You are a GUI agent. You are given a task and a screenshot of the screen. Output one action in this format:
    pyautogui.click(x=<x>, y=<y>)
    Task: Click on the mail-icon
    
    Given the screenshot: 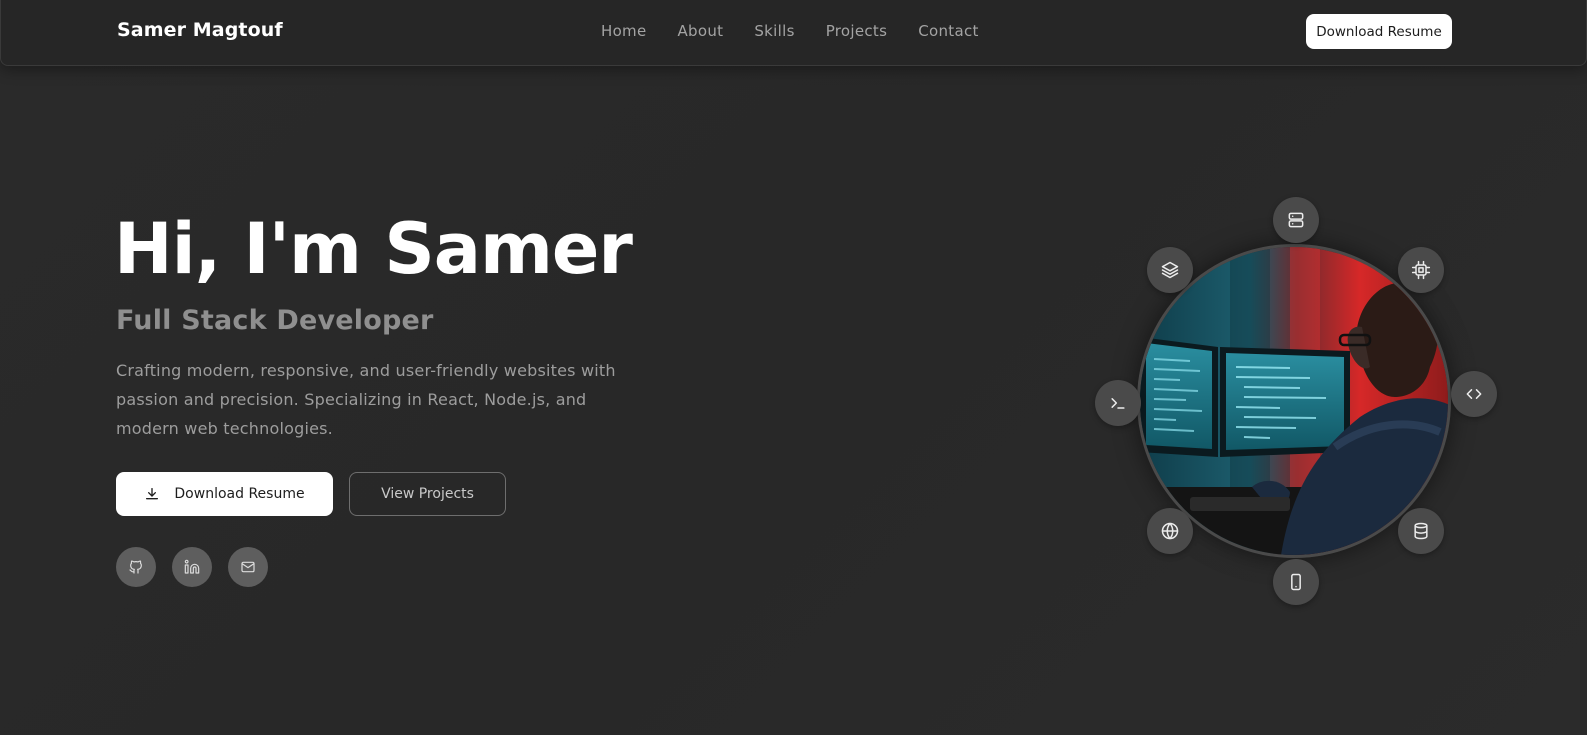 What is the action you would take?
    pyautogui.click(x=248, y=567)
    